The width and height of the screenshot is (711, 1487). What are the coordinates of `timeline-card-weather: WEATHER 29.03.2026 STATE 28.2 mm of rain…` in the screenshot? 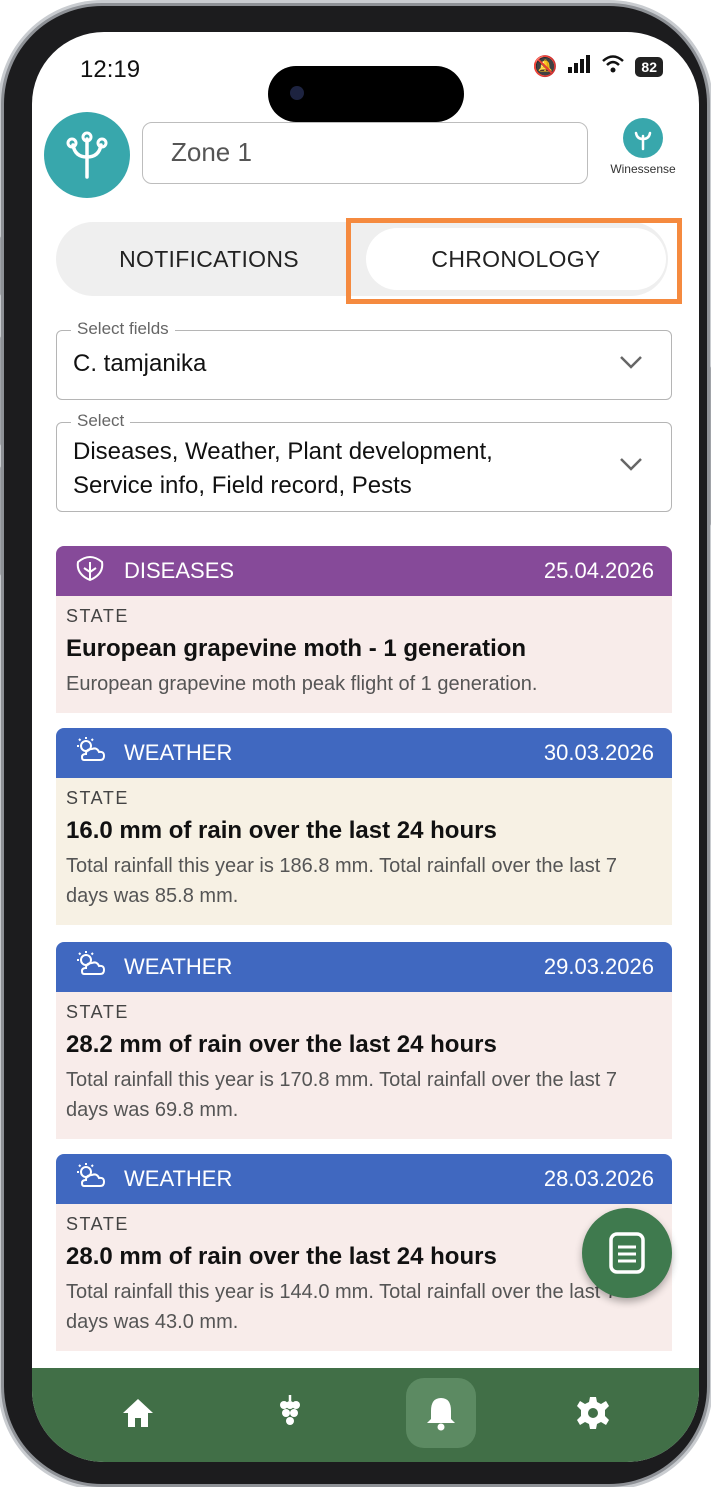 It's located at (364, 1040).